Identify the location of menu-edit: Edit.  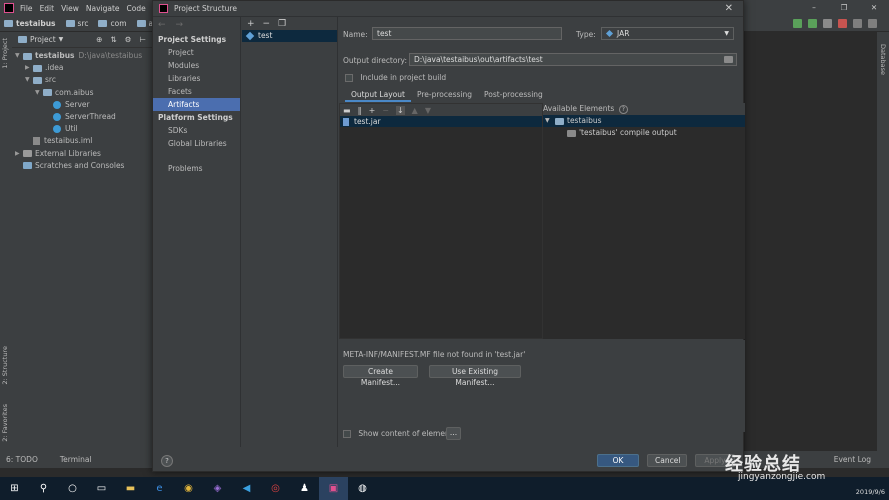
(47, 8).